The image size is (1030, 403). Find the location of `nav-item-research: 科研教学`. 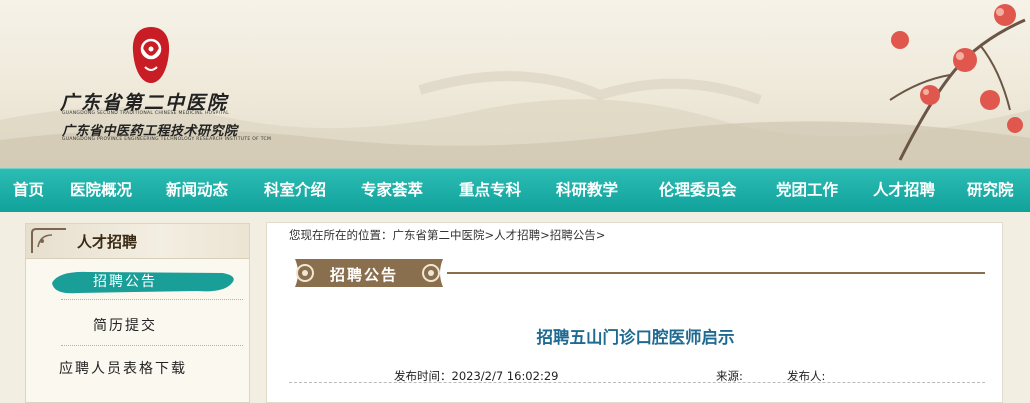

nav-item-research: 科研教学 is located at coordinates (587, 191).